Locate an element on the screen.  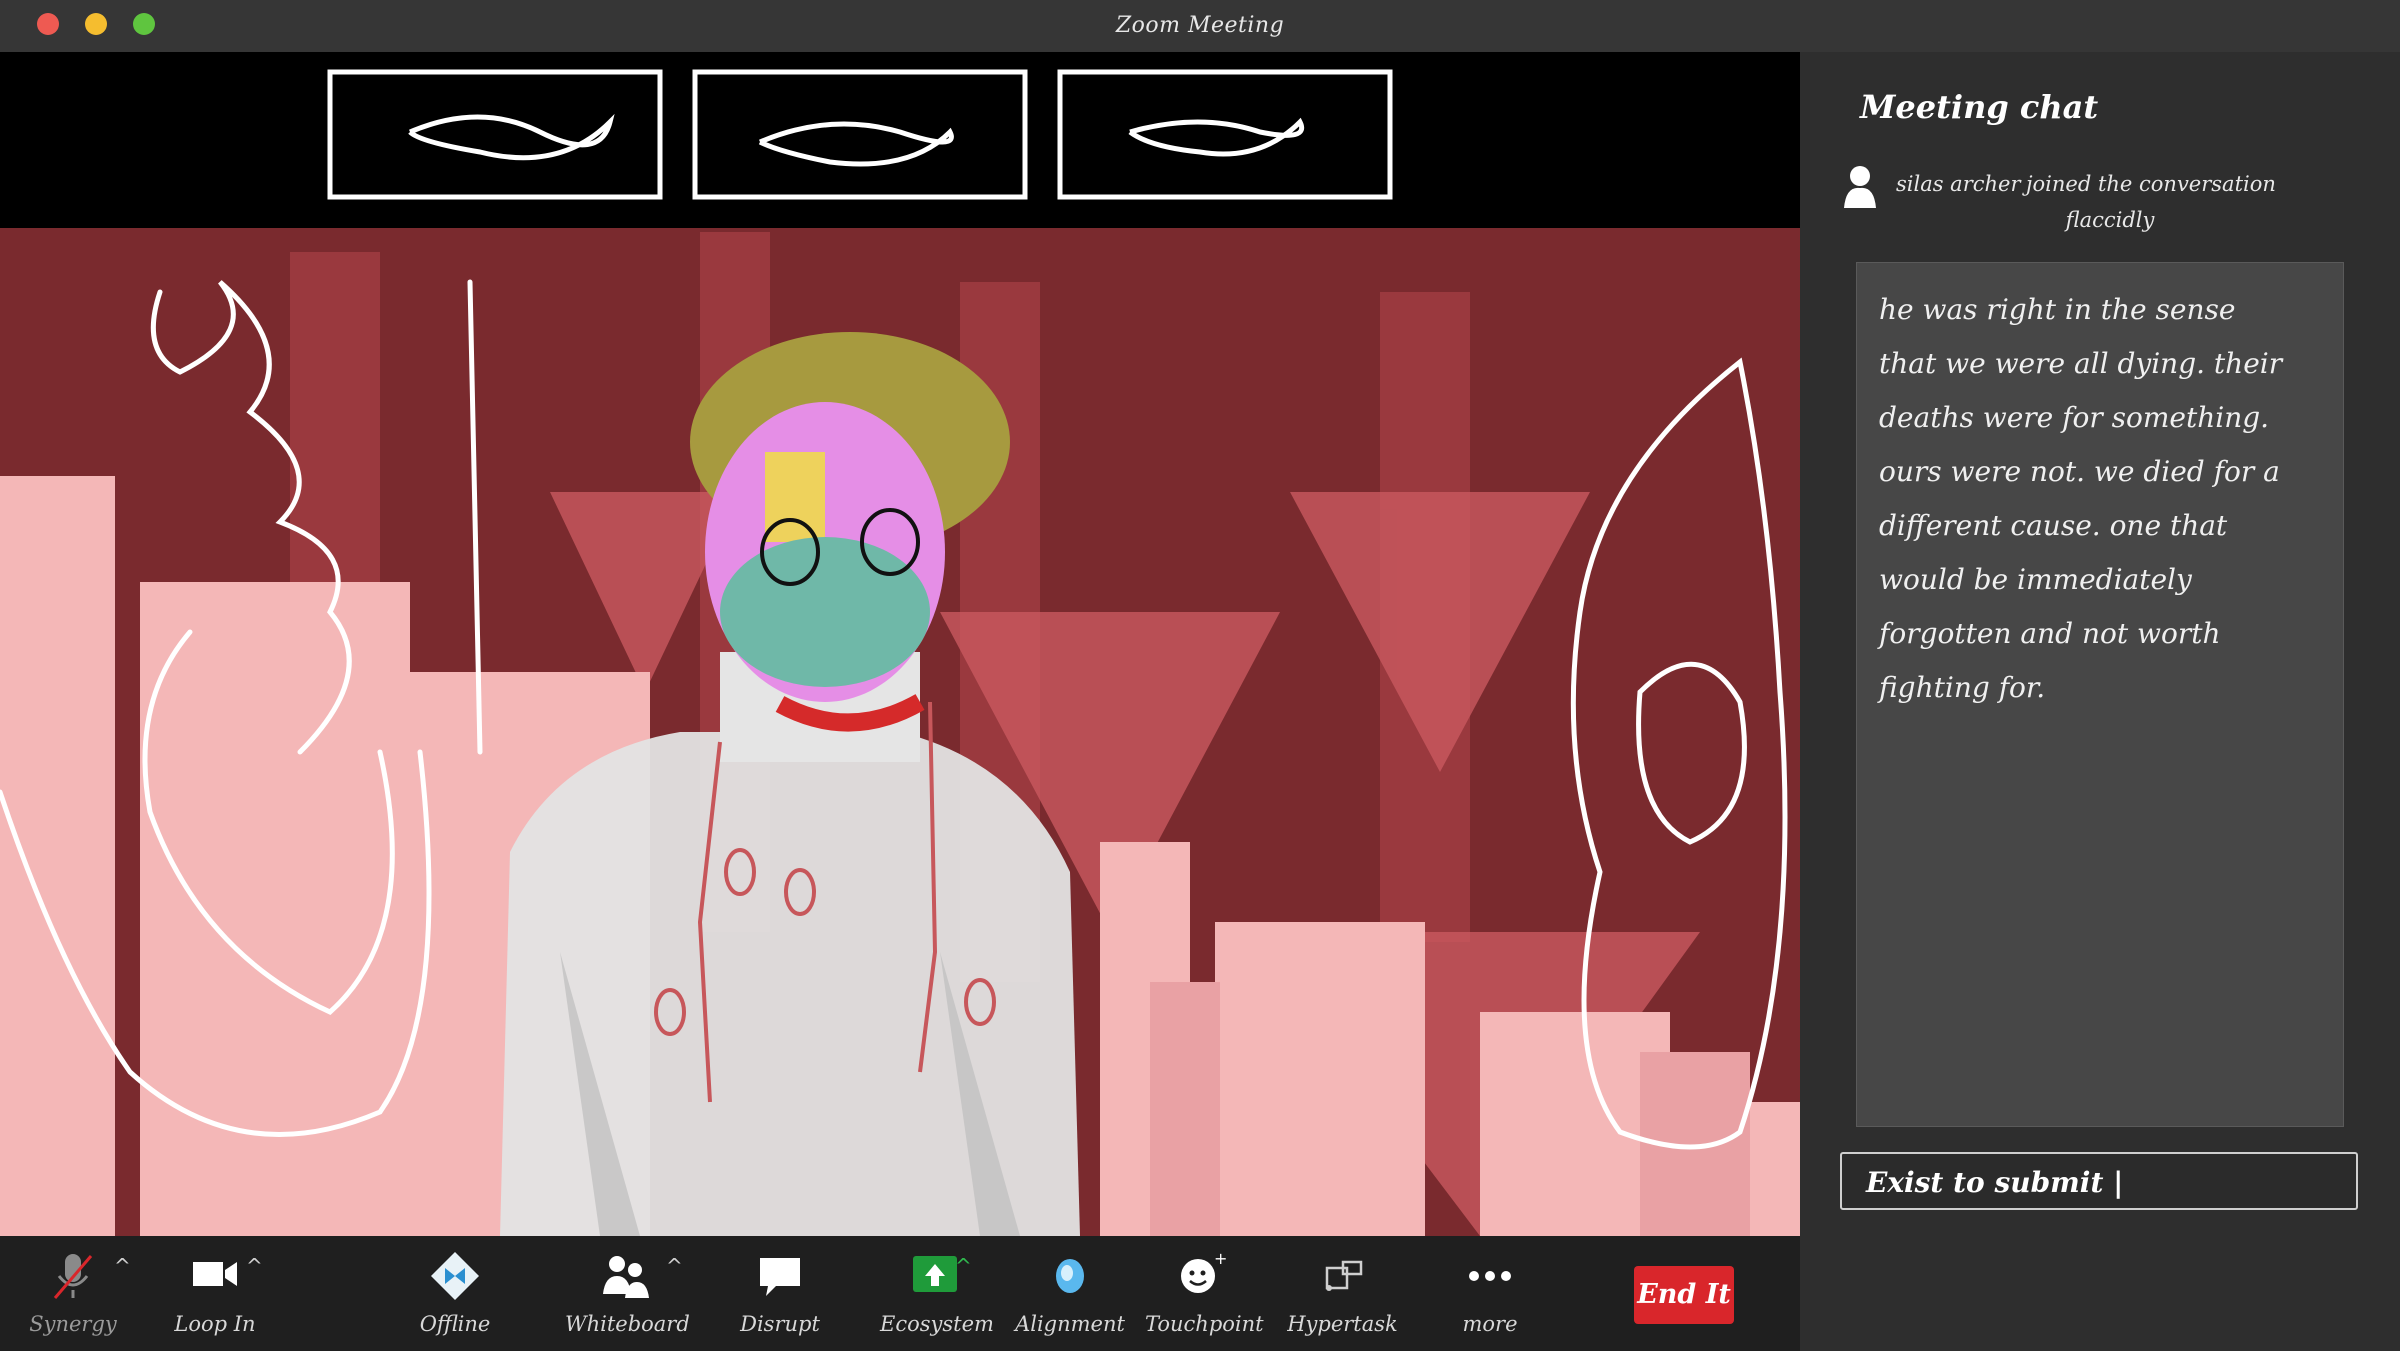
more-dots-icon is located at coordinates (1490, 1276).